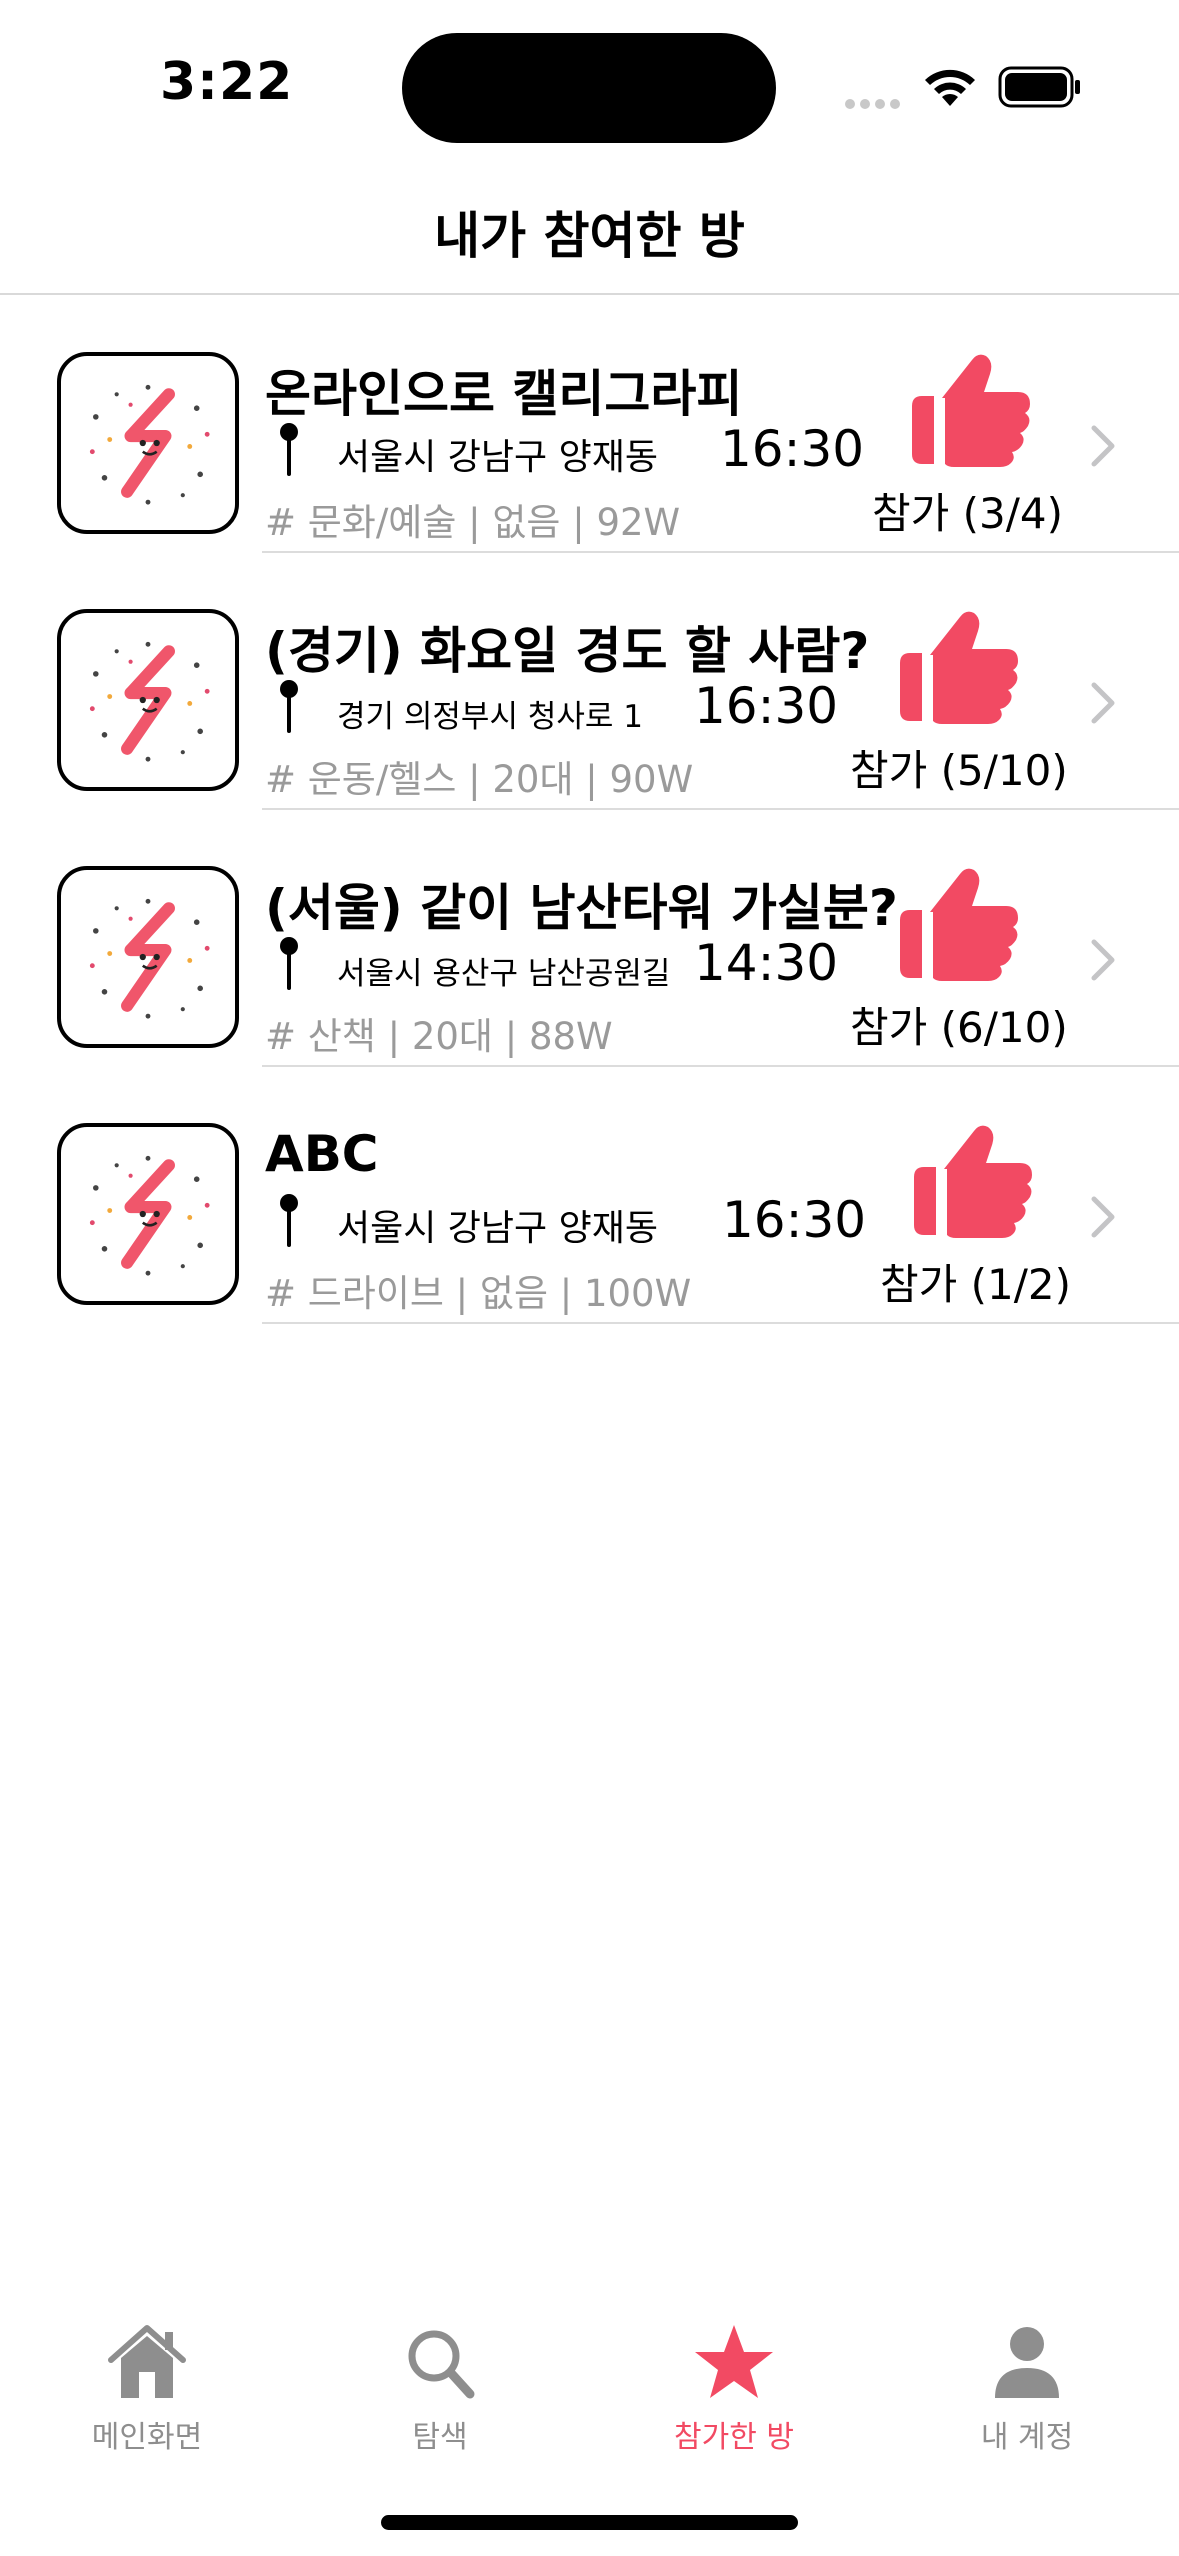 Image resolution: width=1179 pixels, height=2556 pixels. I want to click on room-title: ABC, so click(322, 1154).